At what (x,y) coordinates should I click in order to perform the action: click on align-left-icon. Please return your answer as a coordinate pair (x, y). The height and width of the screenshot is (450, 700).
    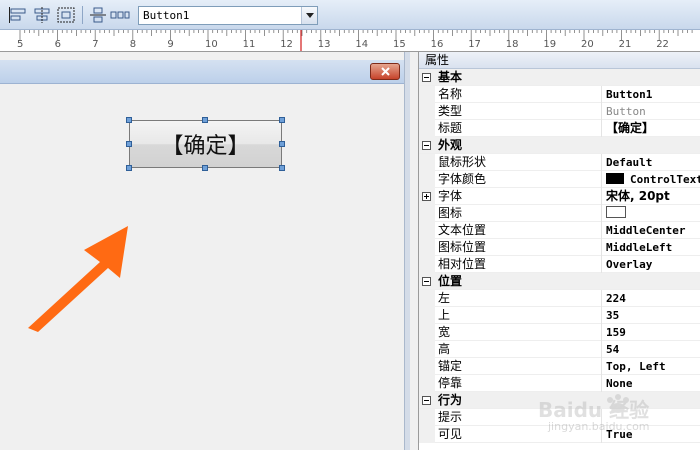
    Looking at the image, I should click on (18, 15).